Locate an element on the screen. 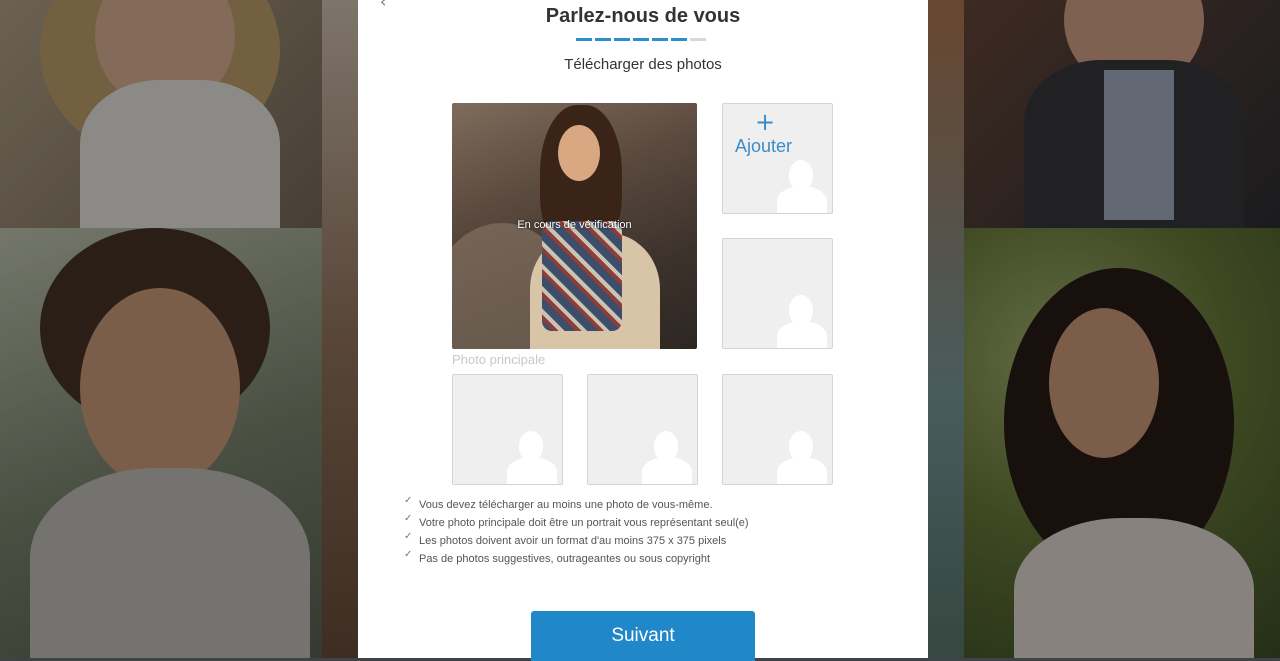 The image size is (1280, 661). step-progress is located at coordinates (641, 39).